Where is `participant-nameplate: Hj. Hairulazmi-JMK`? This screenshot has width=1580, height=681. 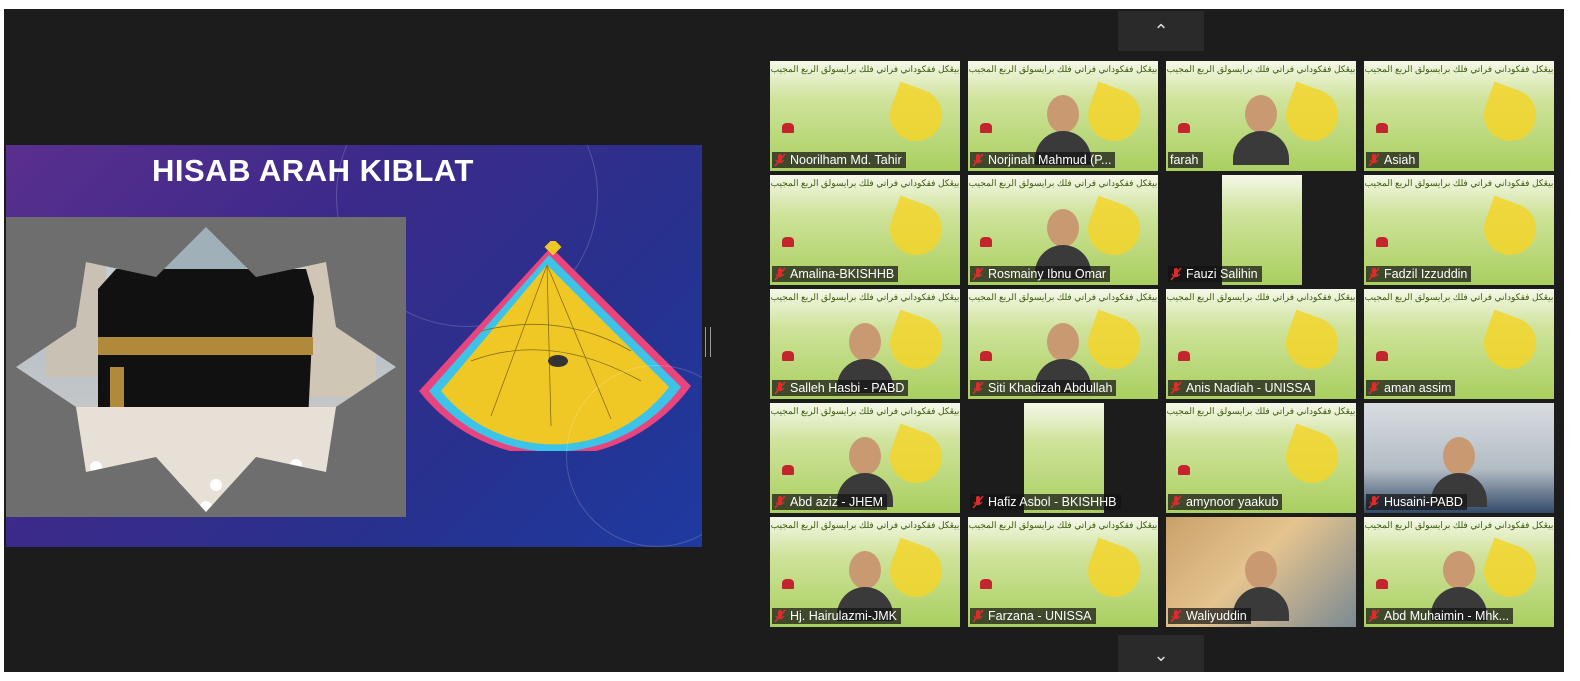
participant-nameplate: Hj. Hairulazmi-JMK is located at coordinates (836, 616).